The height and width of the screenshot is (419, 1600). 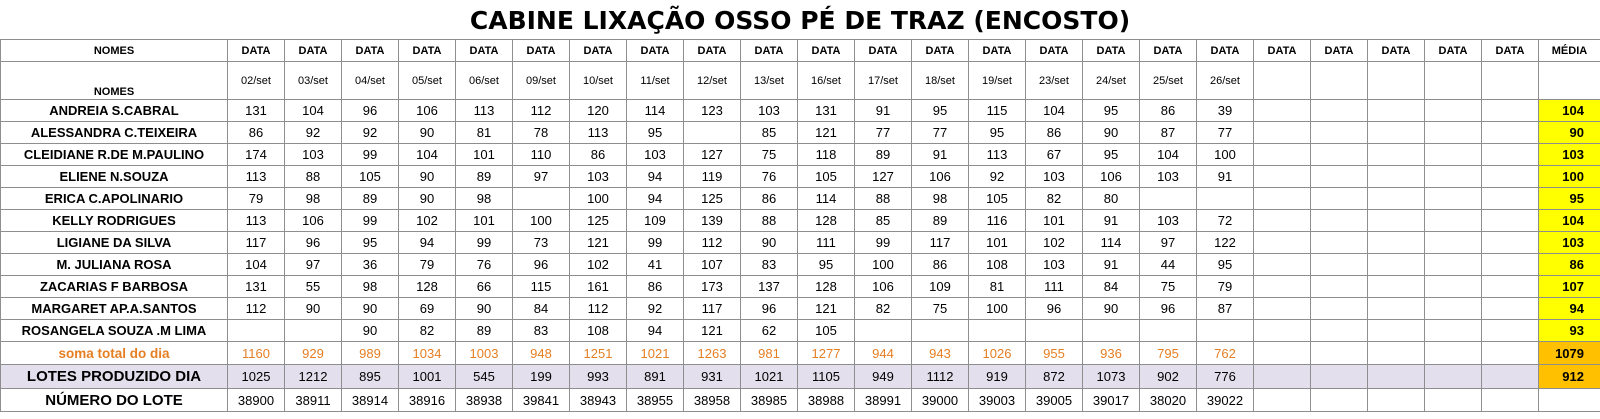 I want to click on value-cell: 84, so click(x=541, y=308).